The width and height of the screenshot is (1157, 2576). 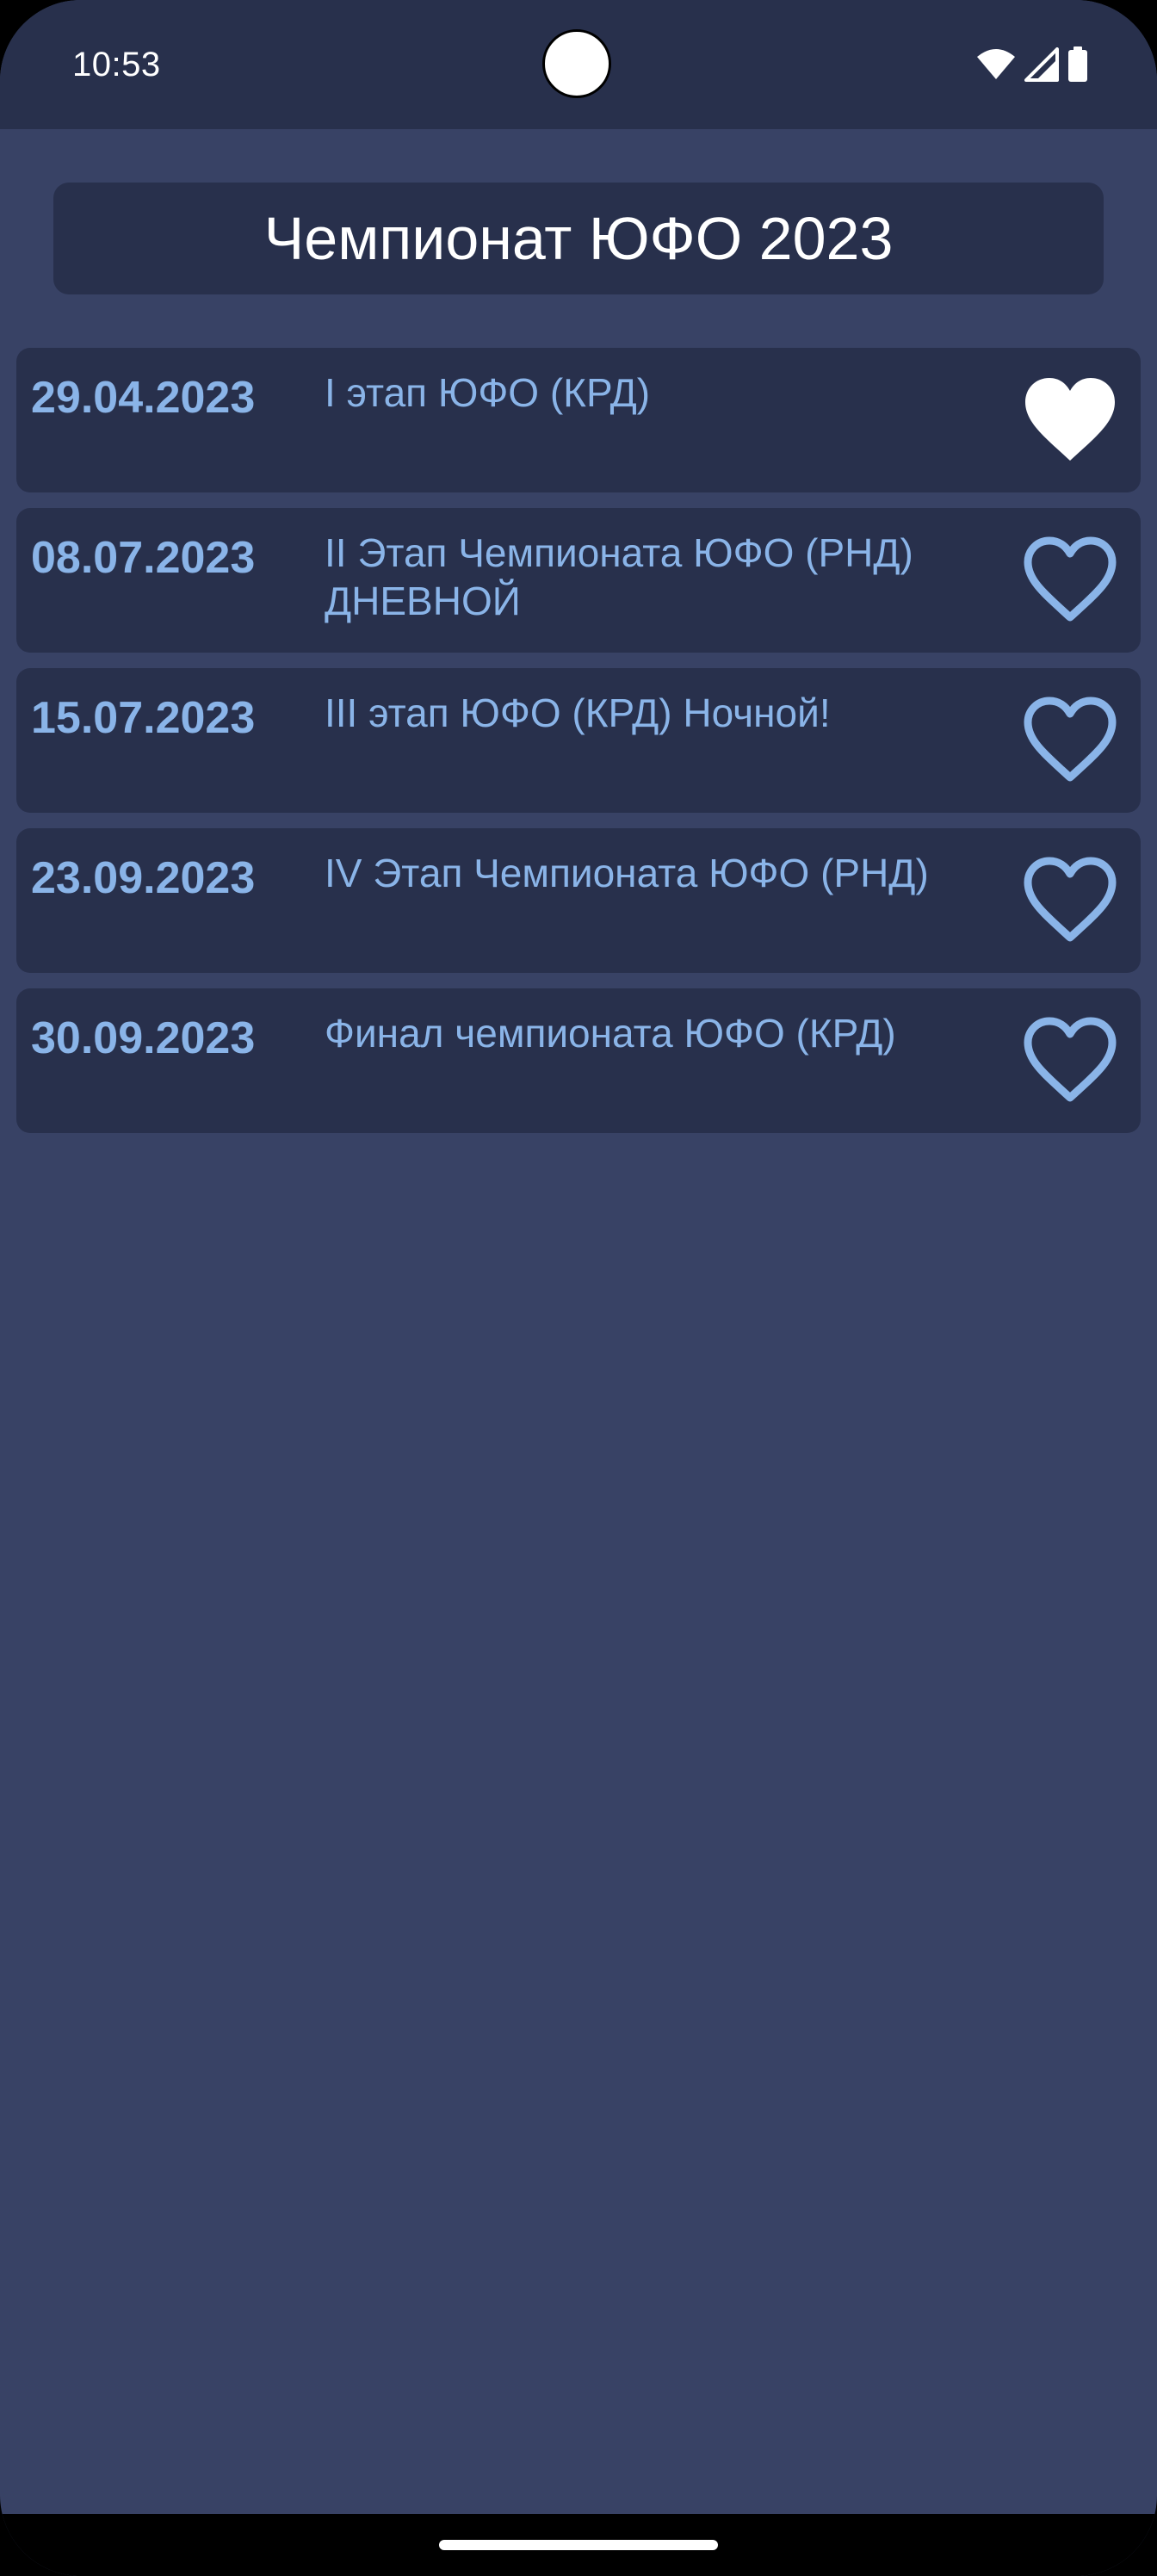 I want to click on championship-title-card: Чемпионат ЮФО 2023, so click(x=579, y=238).